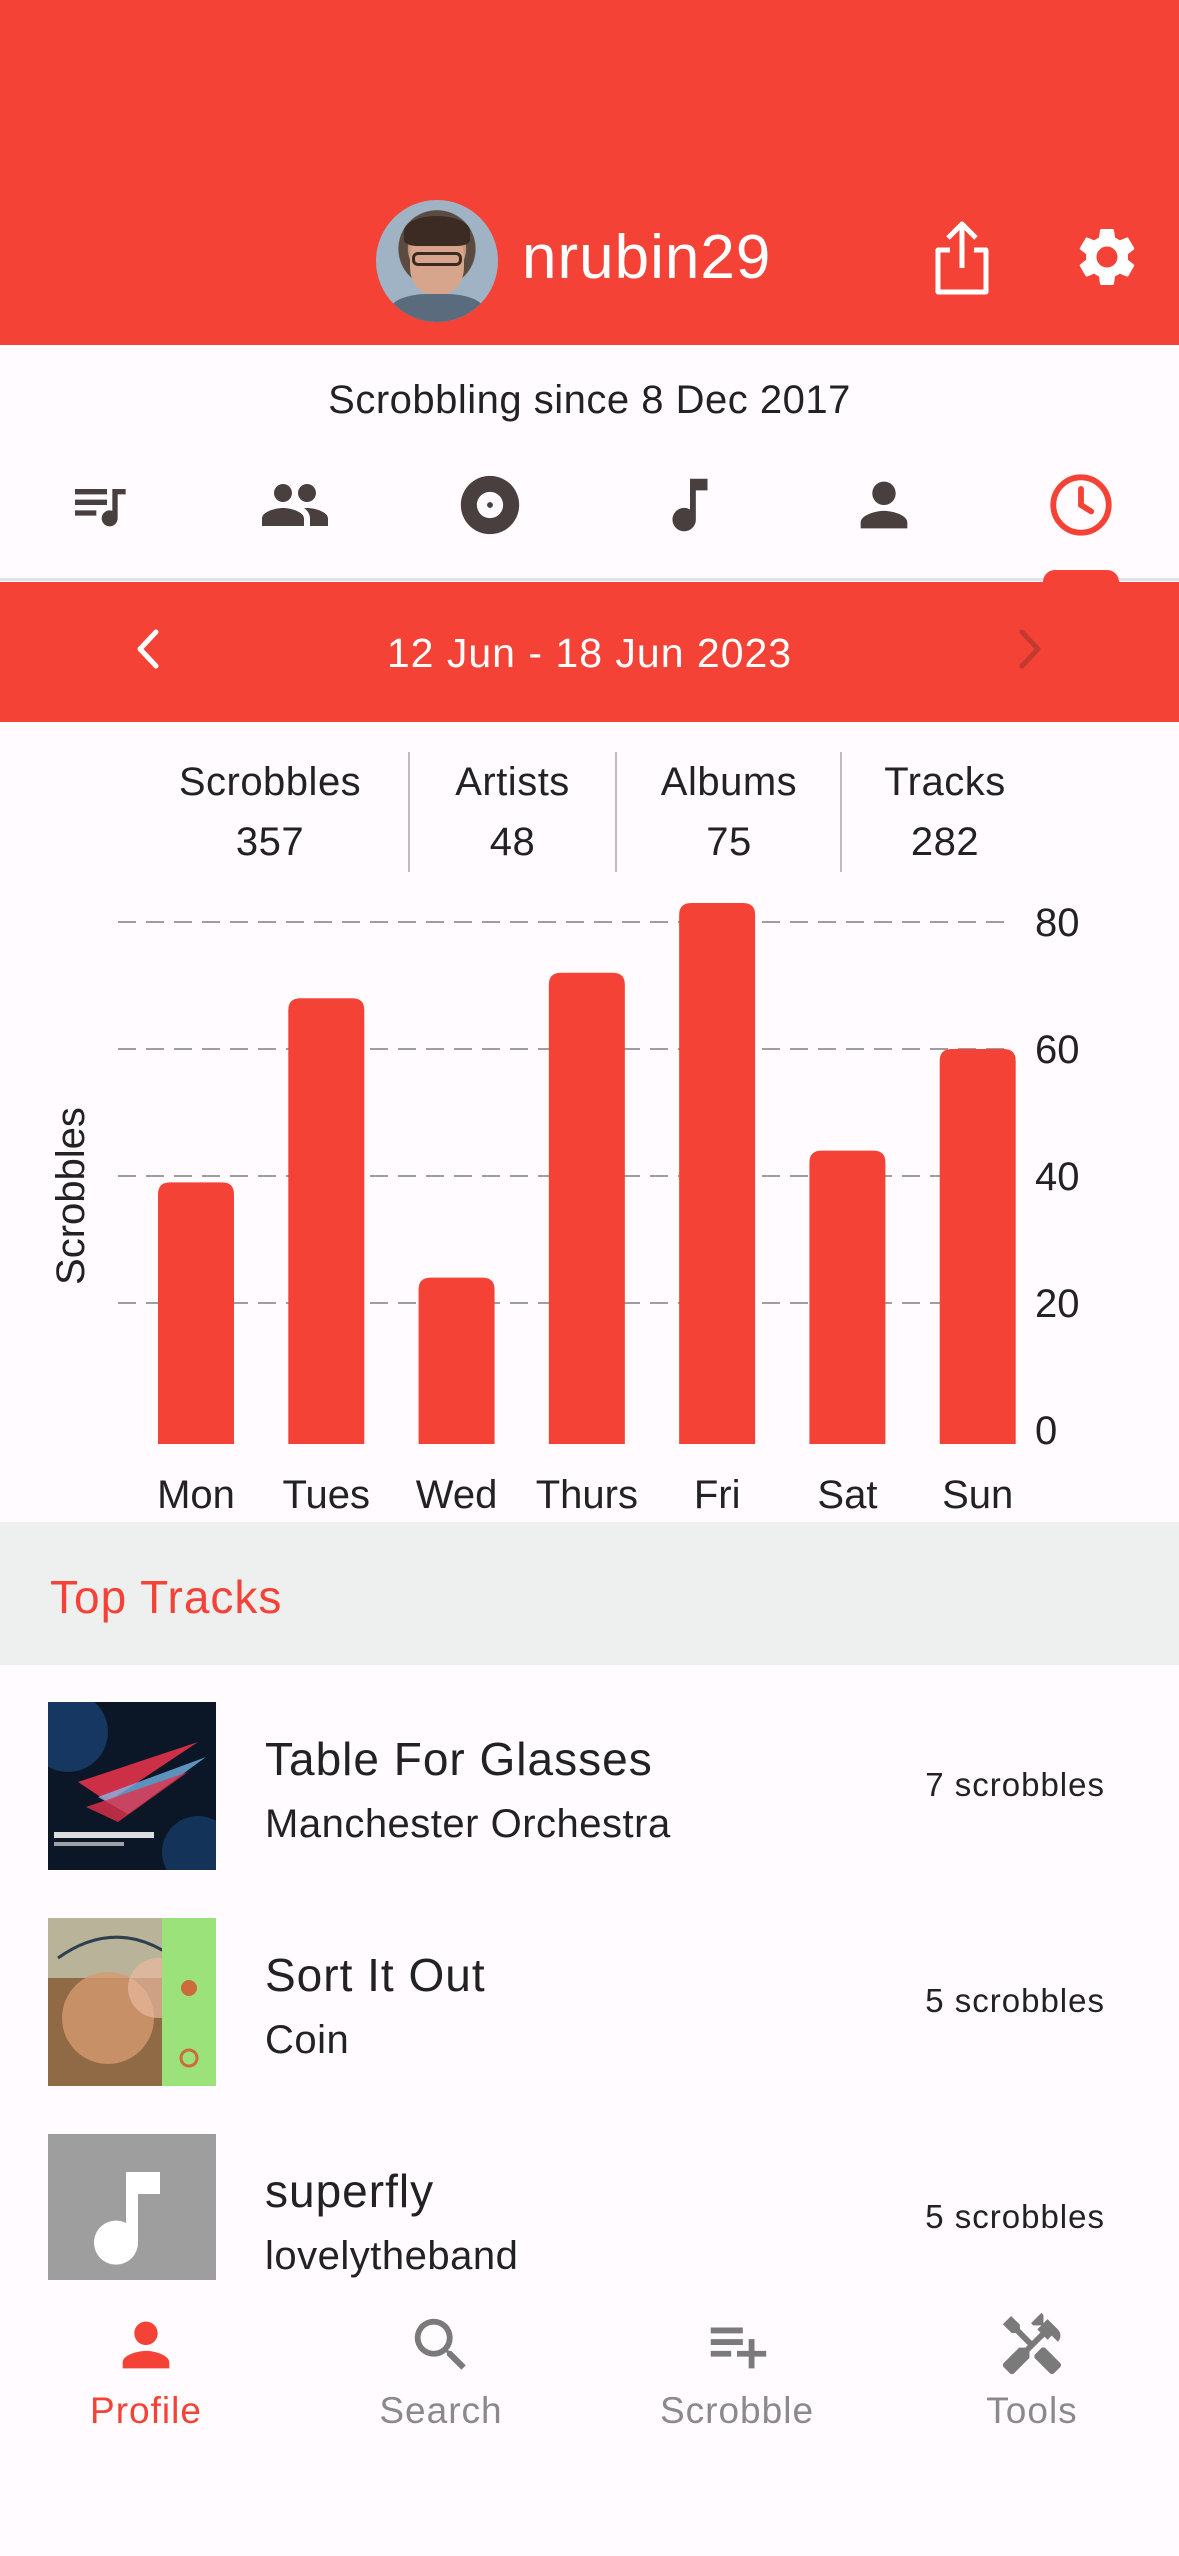 This screenshot has height=2556, width=1179. Describe the element at coordinates (945, 842) in the screenshot. I see `stat-value: 282` at that location.